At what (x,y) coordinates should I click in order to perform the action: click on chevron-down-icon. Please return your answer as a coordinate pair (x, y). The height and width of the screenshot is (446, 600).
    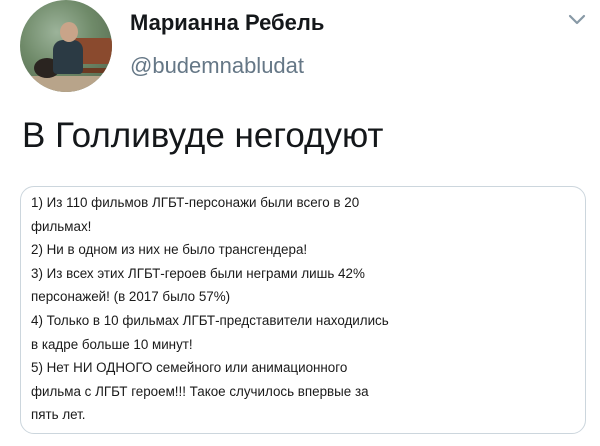
    Looking at the image, I should click on (577, 20).